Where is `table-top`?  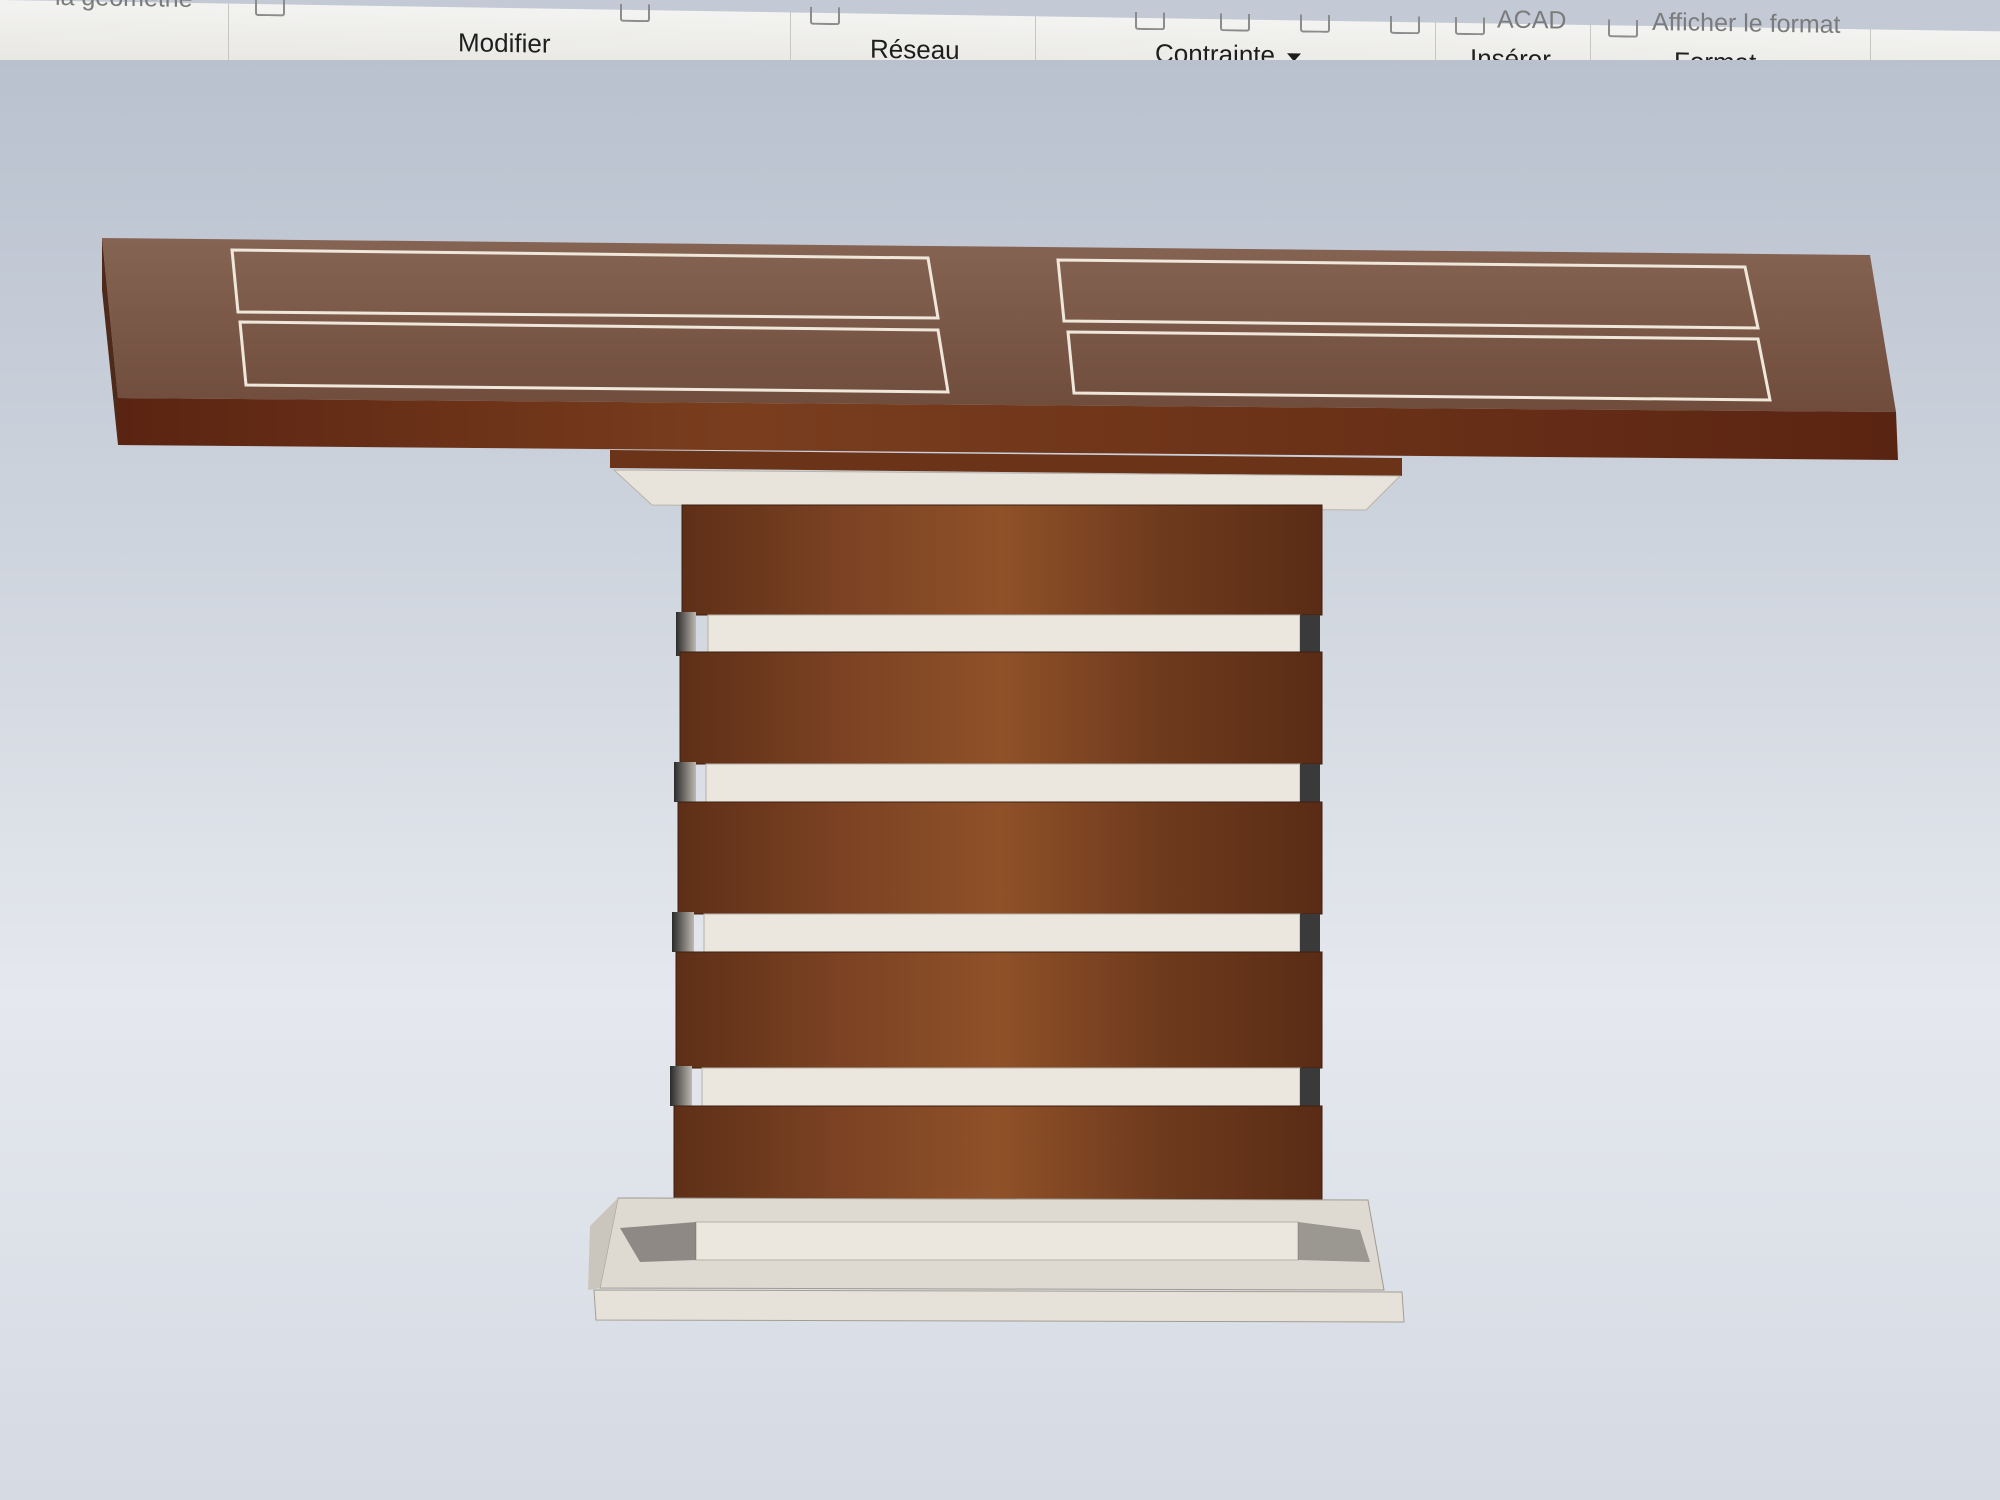
table-top is located at coordinates (1000, 349).